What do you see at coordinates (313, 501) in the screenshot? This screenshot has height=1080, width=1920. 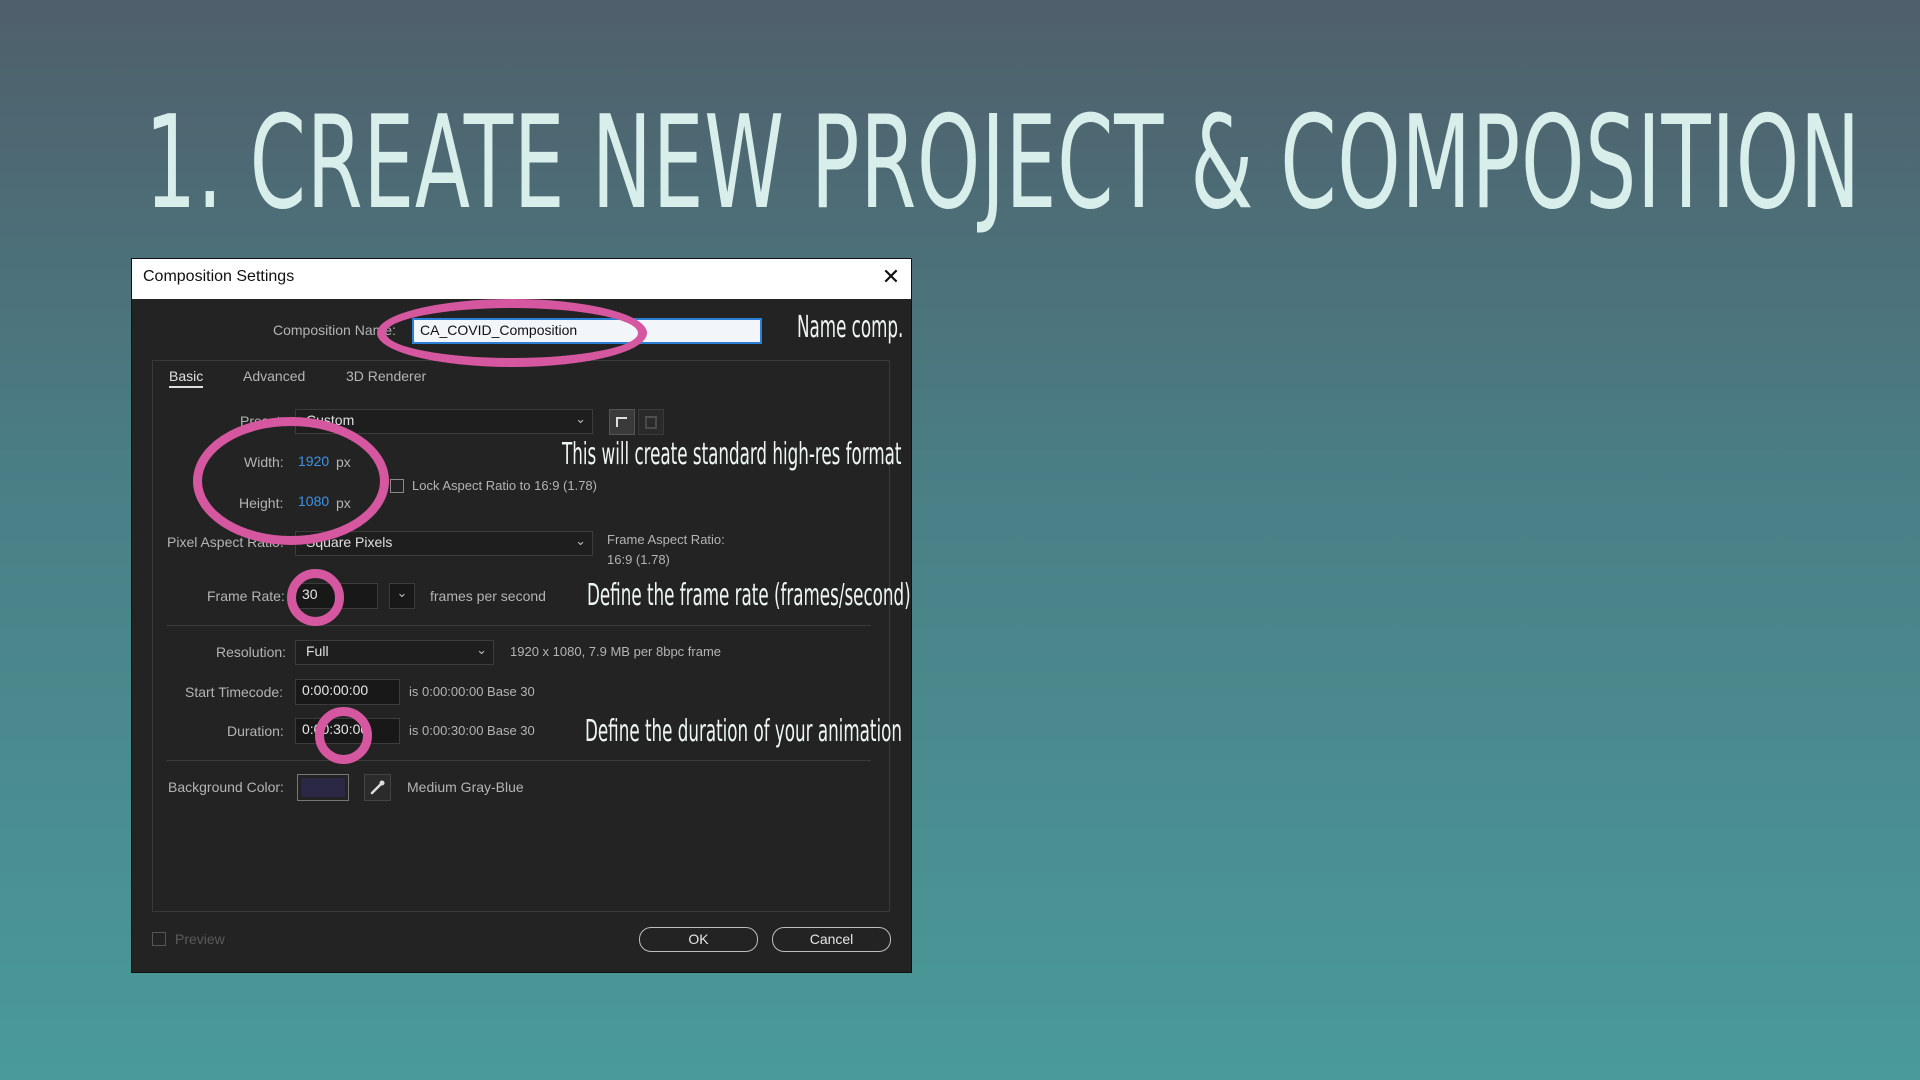 I see `height-value: 1080` at bounding box center [313, 501].